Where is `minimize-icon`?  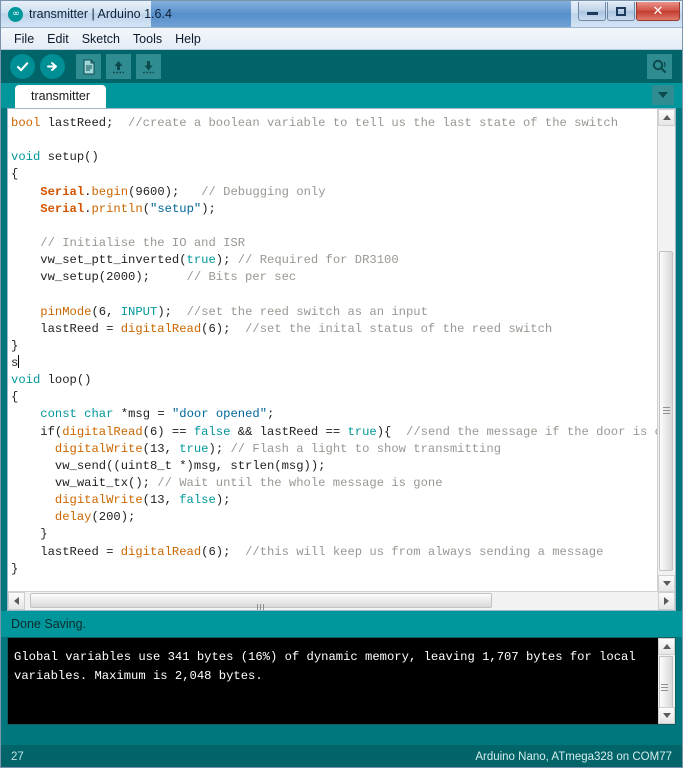 minimize-icon is located at coordinates (592, 13).